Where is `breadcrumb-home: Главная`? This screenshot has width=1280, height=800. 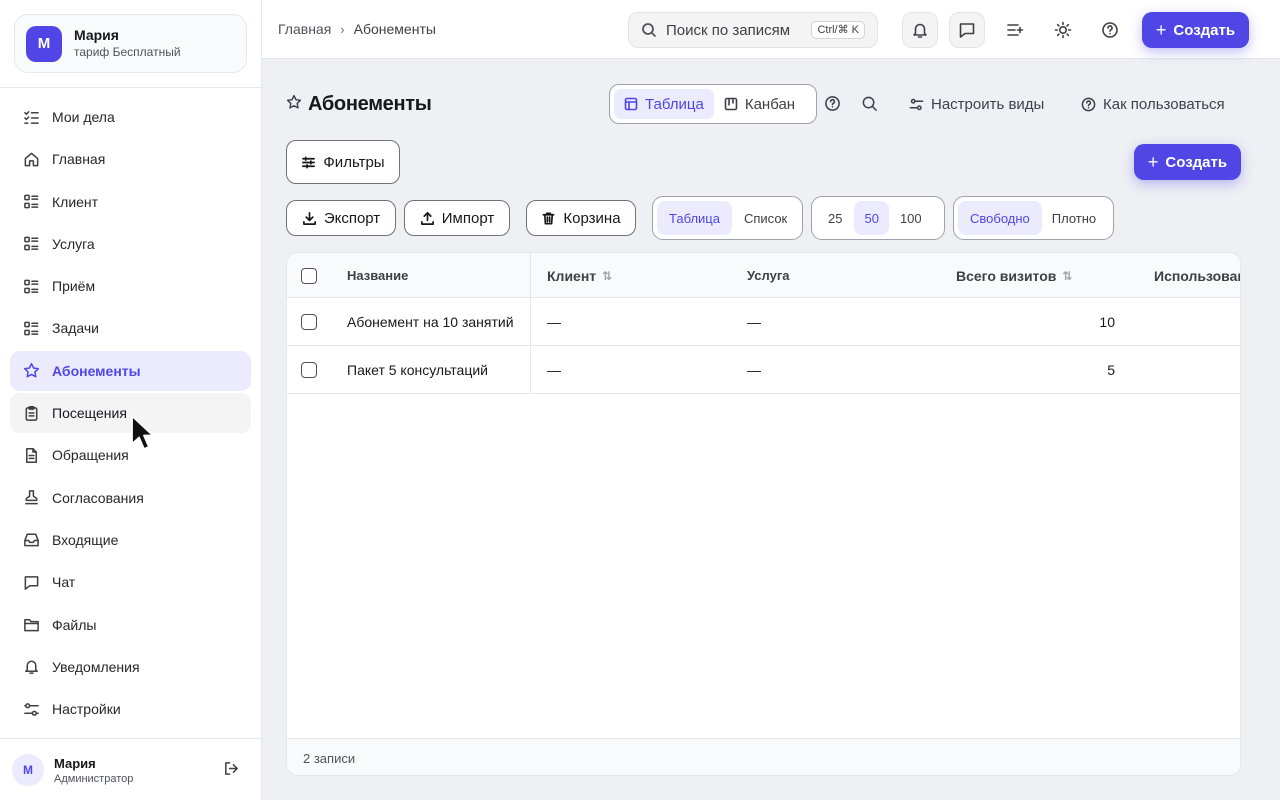 breadcrumb-home: Главная is located at coordinates (304, 29).